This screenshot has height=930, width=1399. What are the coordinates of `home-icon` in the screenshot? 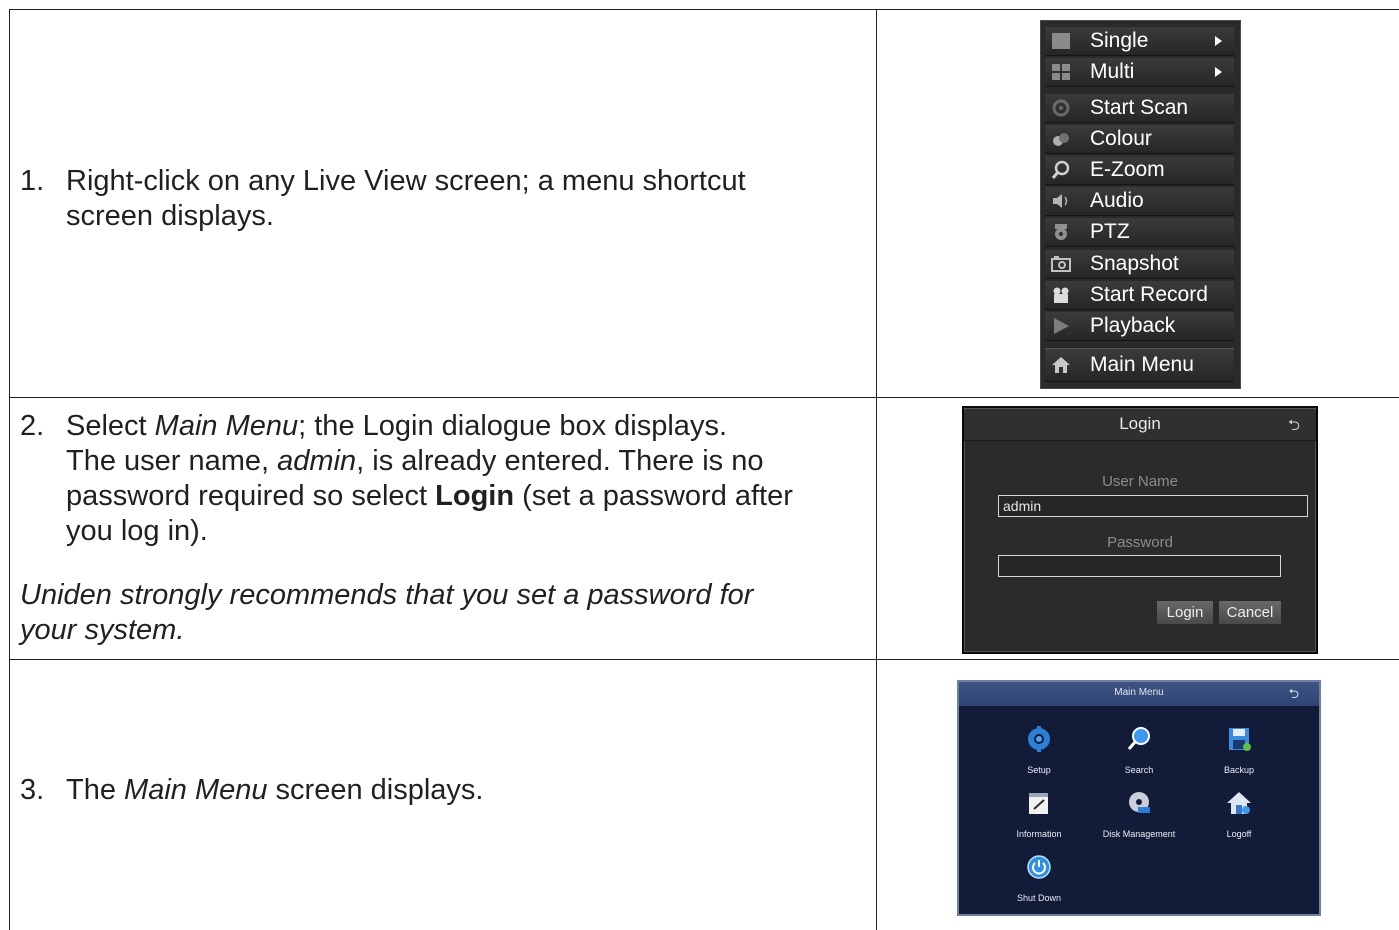 It's located at (1061, 365).